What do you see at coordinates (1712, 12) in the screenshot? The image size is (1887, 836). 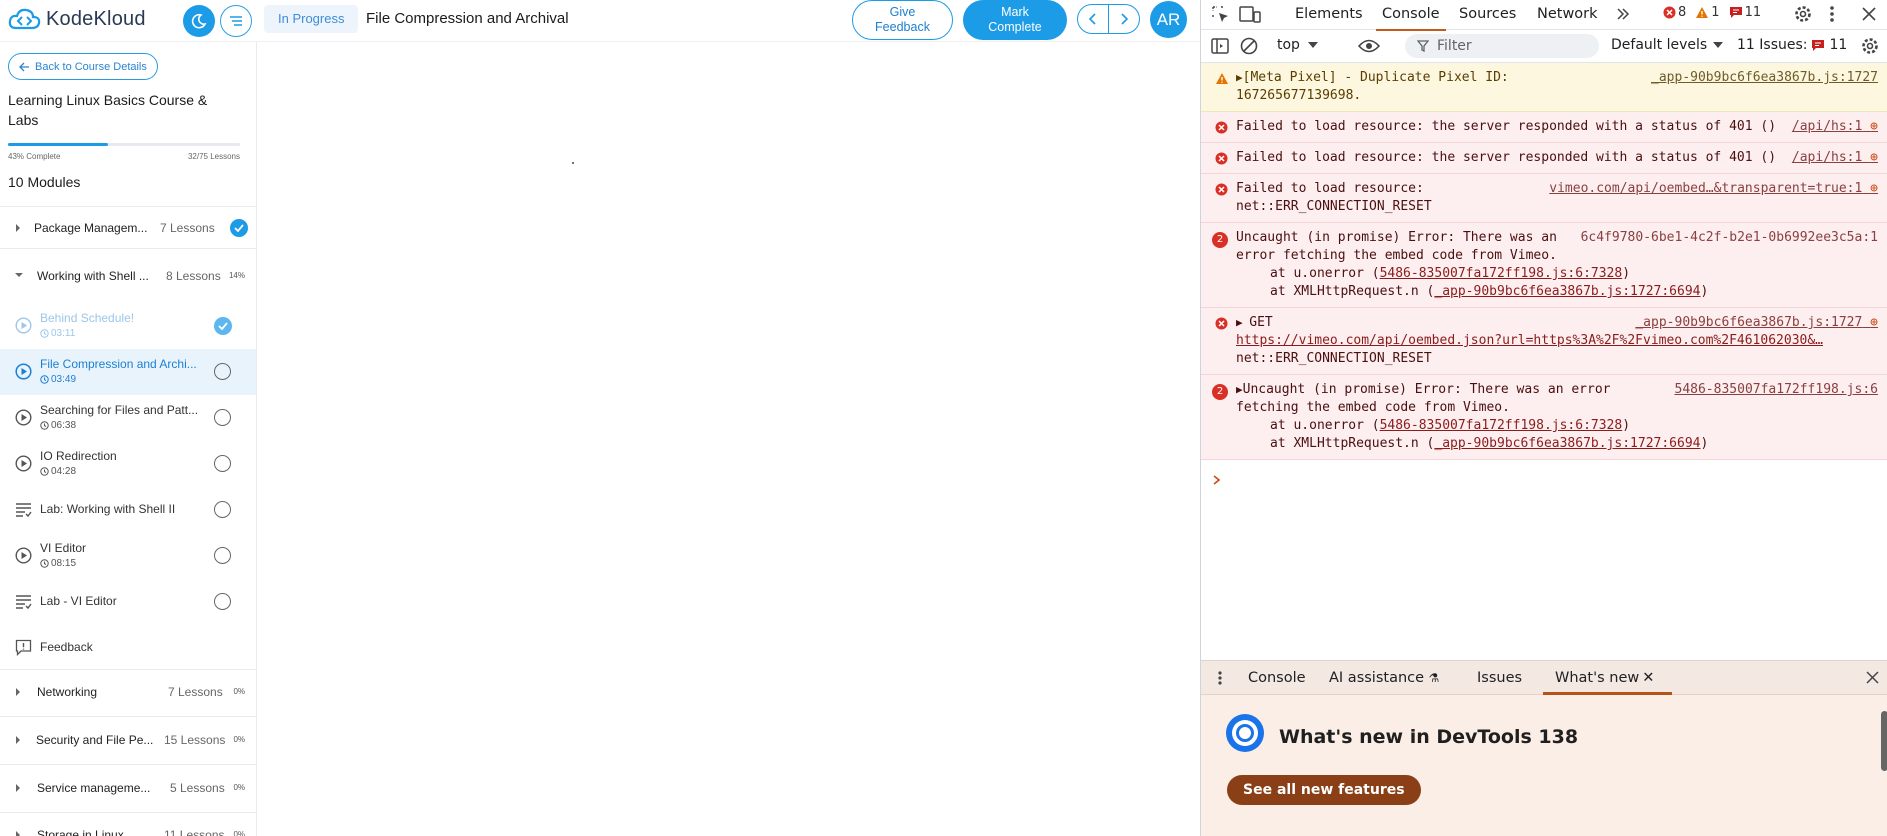 I see `console-counts: 8 1 11` at bounding box center [1712, 12].